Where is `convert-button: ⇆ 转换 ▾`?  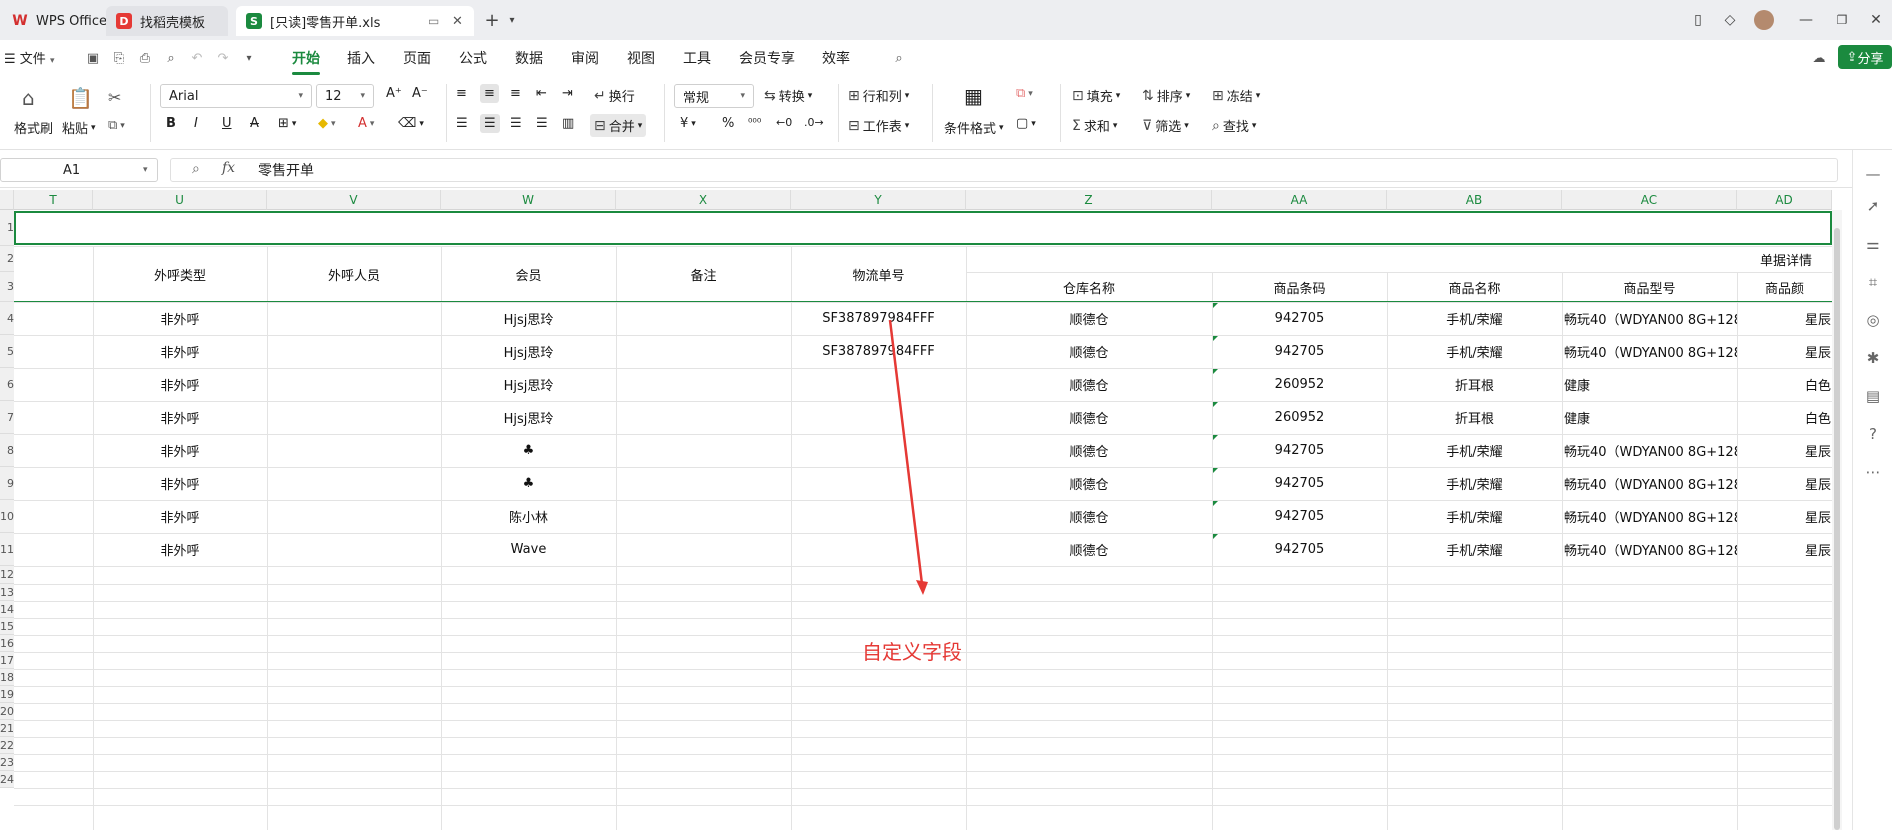
convert-button: ⇆ 转换 ▾ is located at coordinates (788, 96).